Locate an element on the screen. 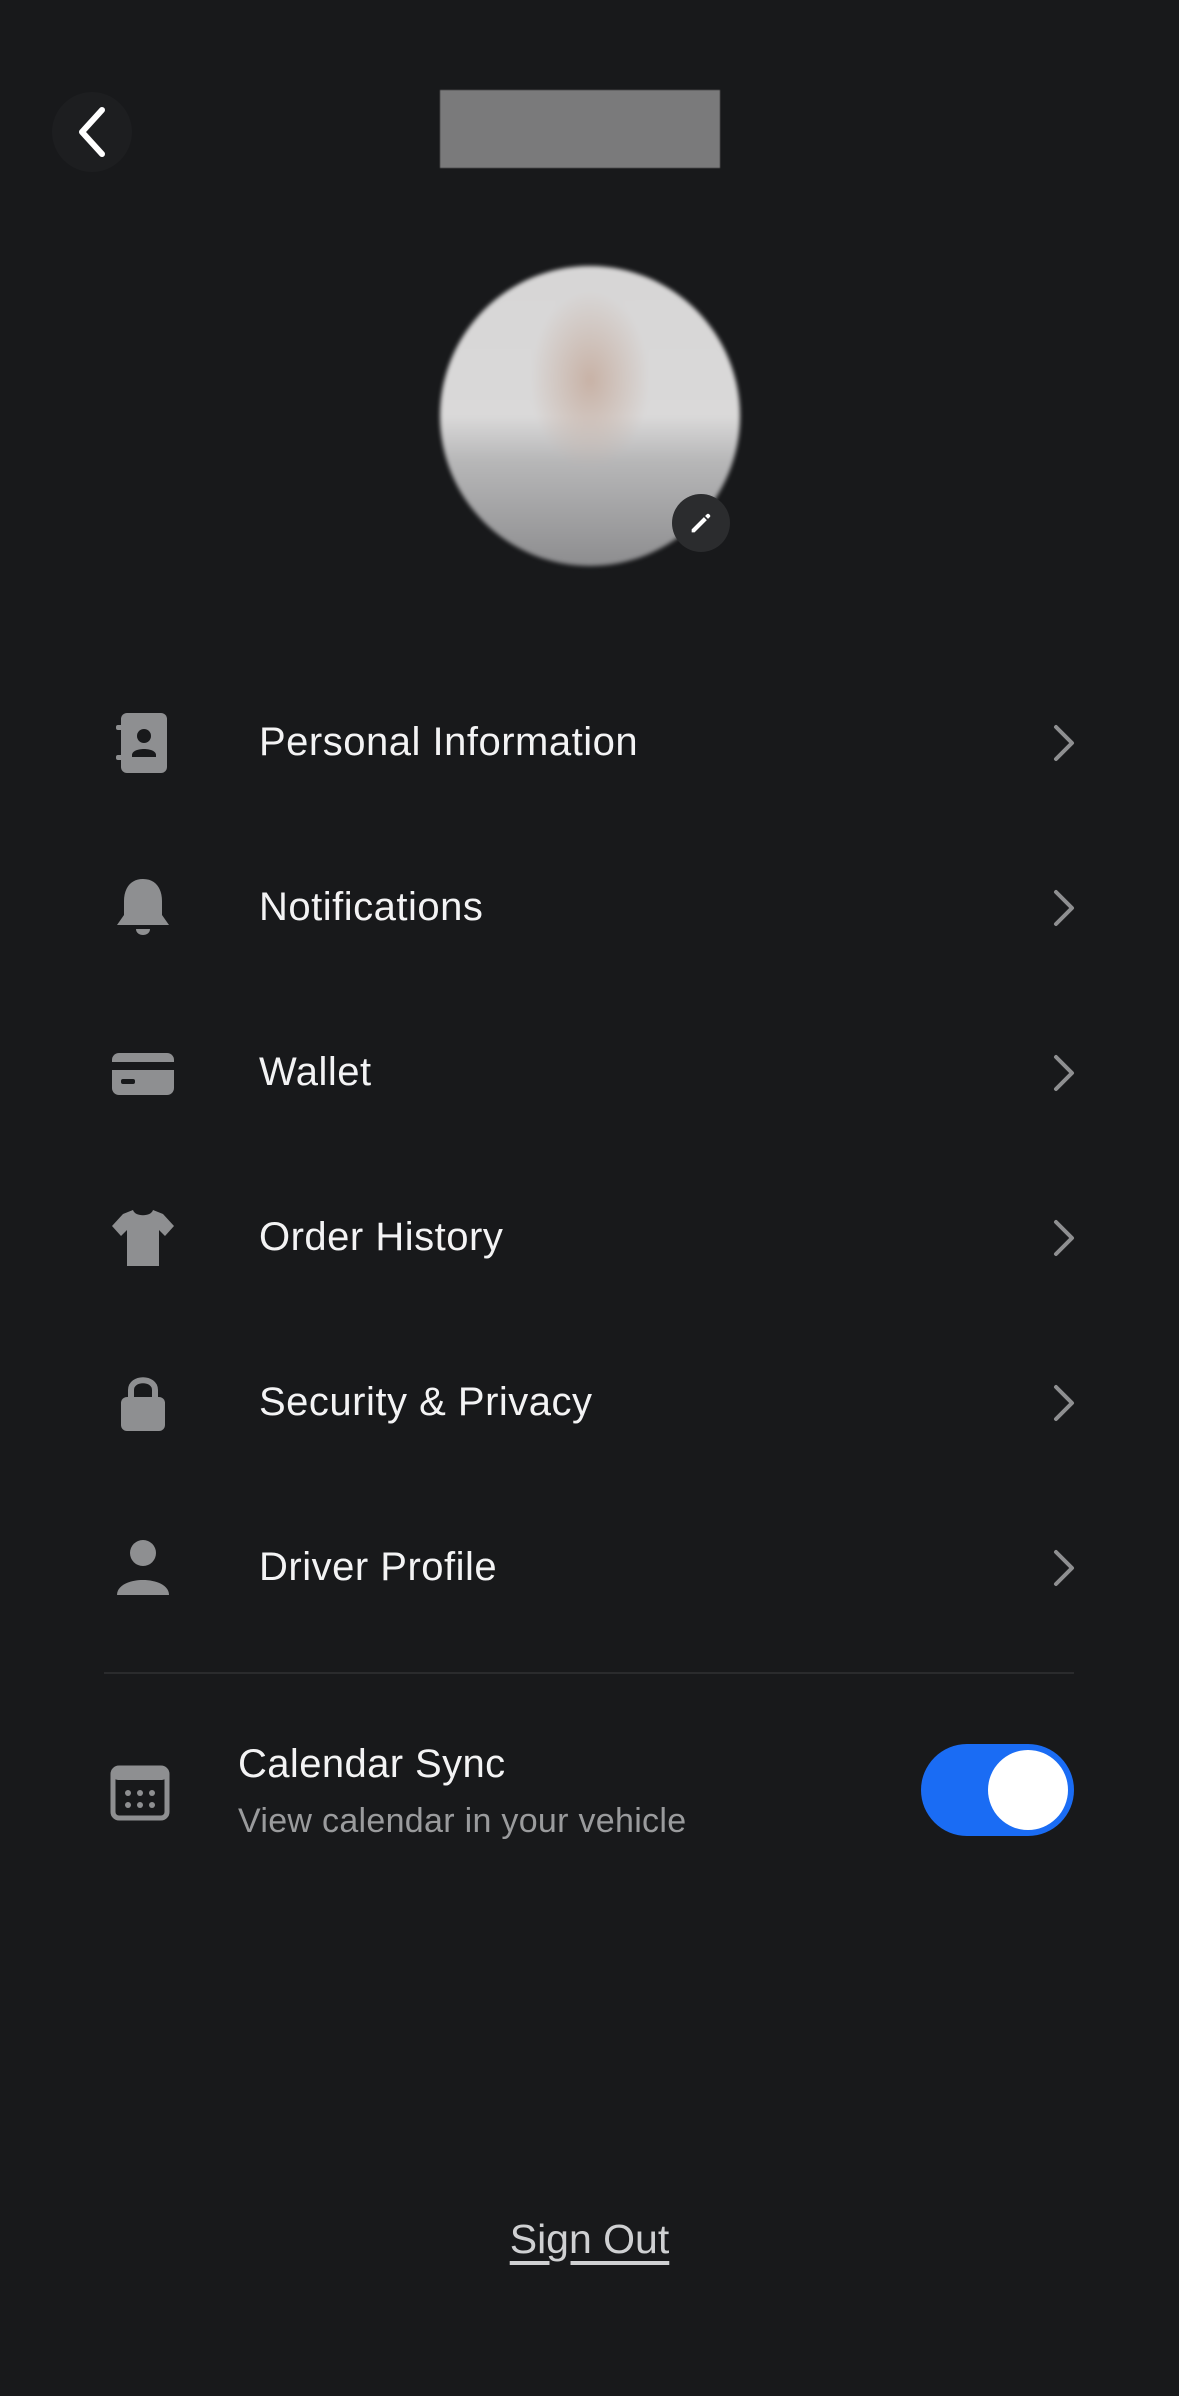 The width and height of the screenshot is (1179, 2396). back-button is located at coordinates (92, 132).